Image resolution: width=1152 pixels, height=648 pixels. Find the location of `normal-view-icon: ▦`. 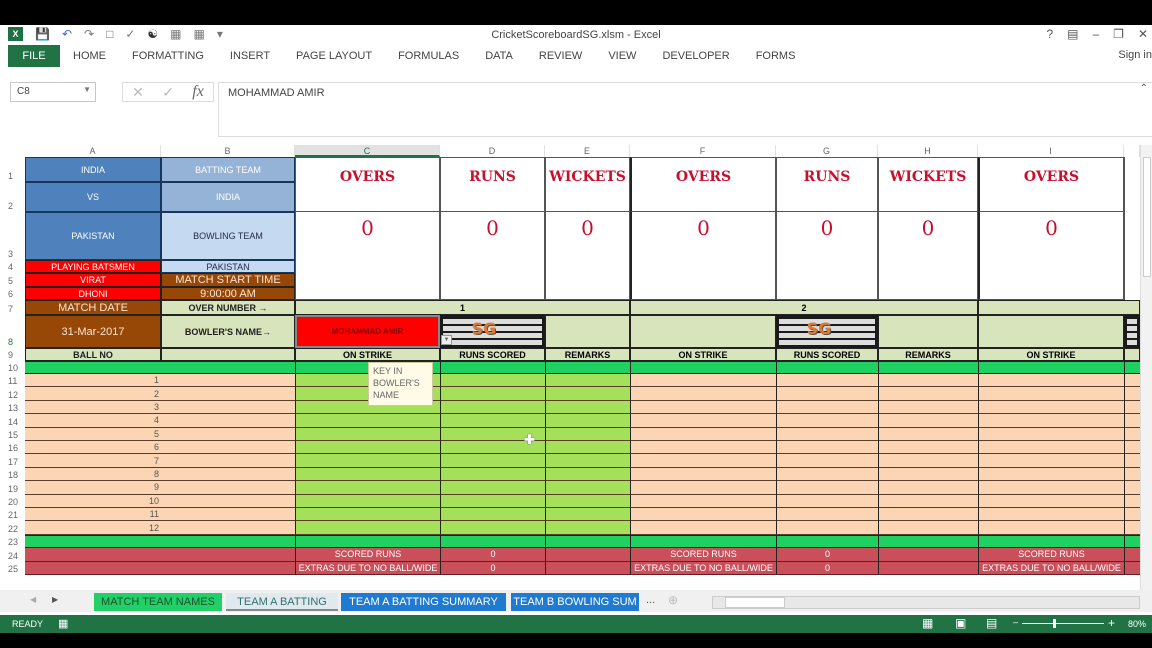

normal-view-icon: ▦ is located at coordinates (927, 623).